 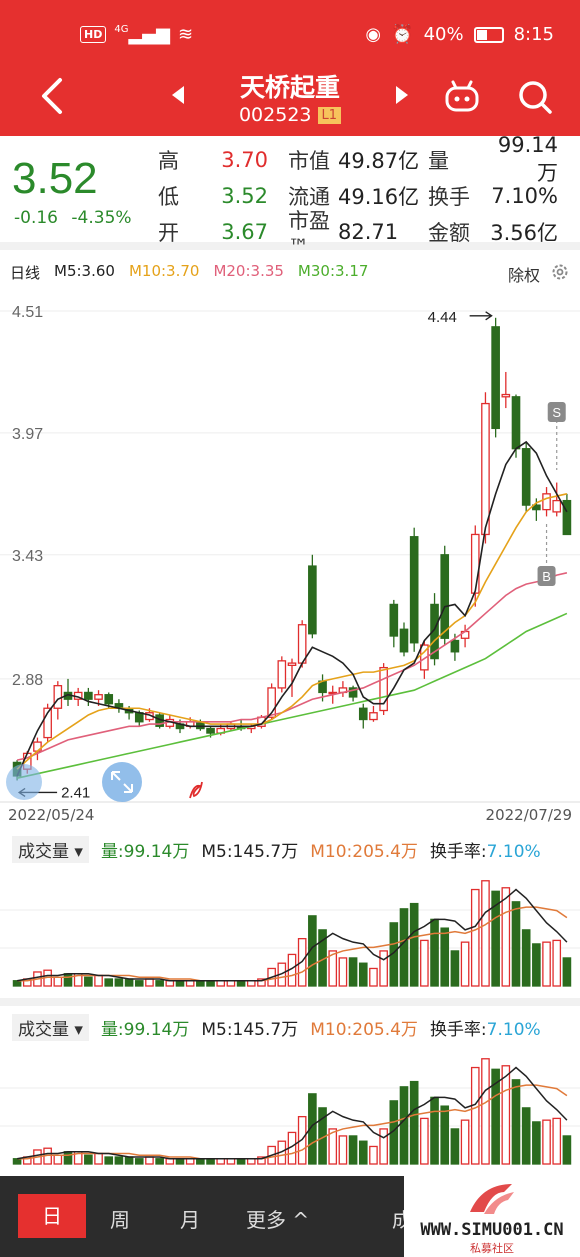 What do you see at coordinates (168, 161) in the screenshot?
I see `high-label: 高` at bounding box center [168, 161].